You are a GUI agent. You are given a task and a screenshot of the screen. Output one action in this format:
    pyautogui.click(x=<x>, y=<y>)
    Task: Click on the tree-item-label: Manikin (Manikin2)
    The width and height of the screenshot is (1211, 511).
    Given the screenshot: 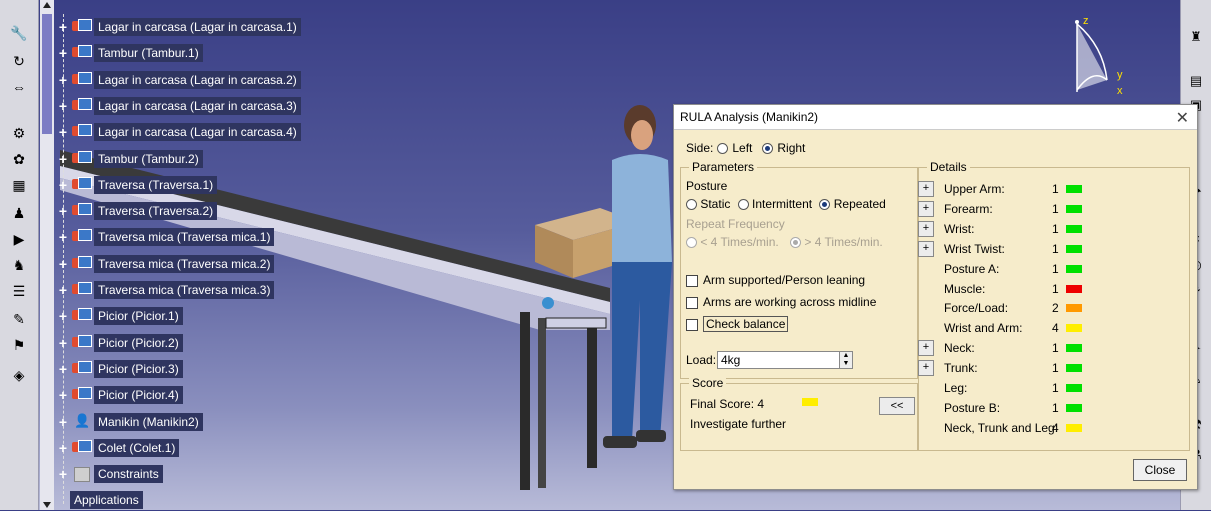 What is the action you would take?
    pyautogui.click(x=148, y=421)
    